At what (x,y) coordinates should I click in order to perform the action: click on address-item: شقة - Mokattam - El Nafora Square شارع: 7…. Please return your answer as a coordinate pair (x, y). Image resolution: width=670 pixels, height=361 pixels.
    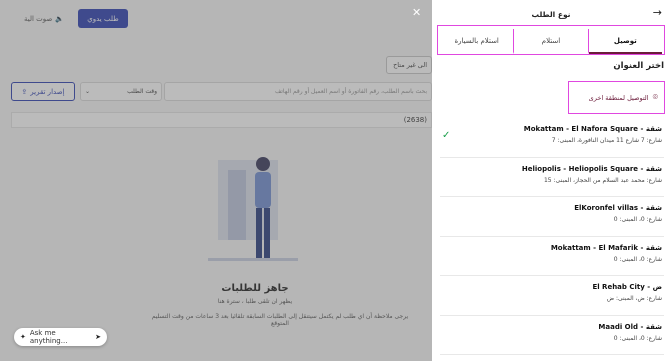
    Looking at the image, I should click on (552, 138).